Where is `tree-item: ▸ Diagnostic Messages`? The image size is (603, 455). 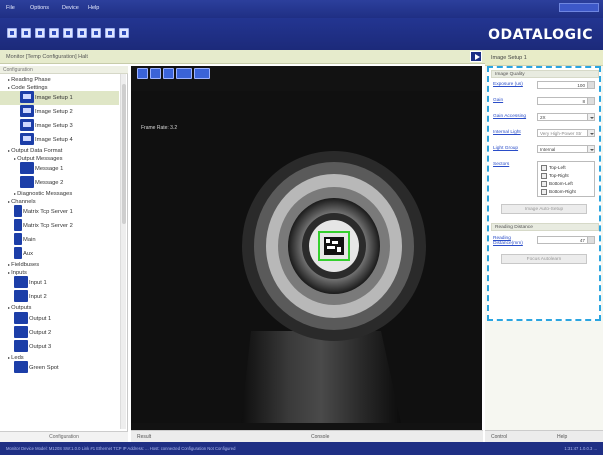
tree-item: ▸ Diagnostic Messages is located at coordinates (59, 194).